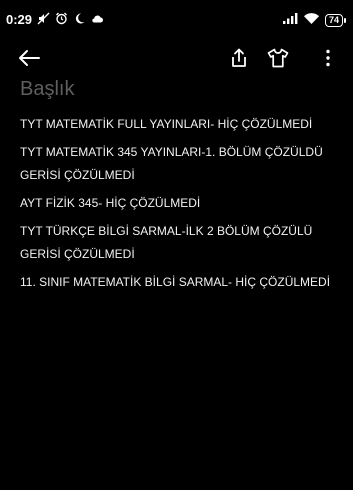  What do you see at coordinates (61, 18) in the screenshot?
I see `alarm-icon` at bounding box center [61, 18].